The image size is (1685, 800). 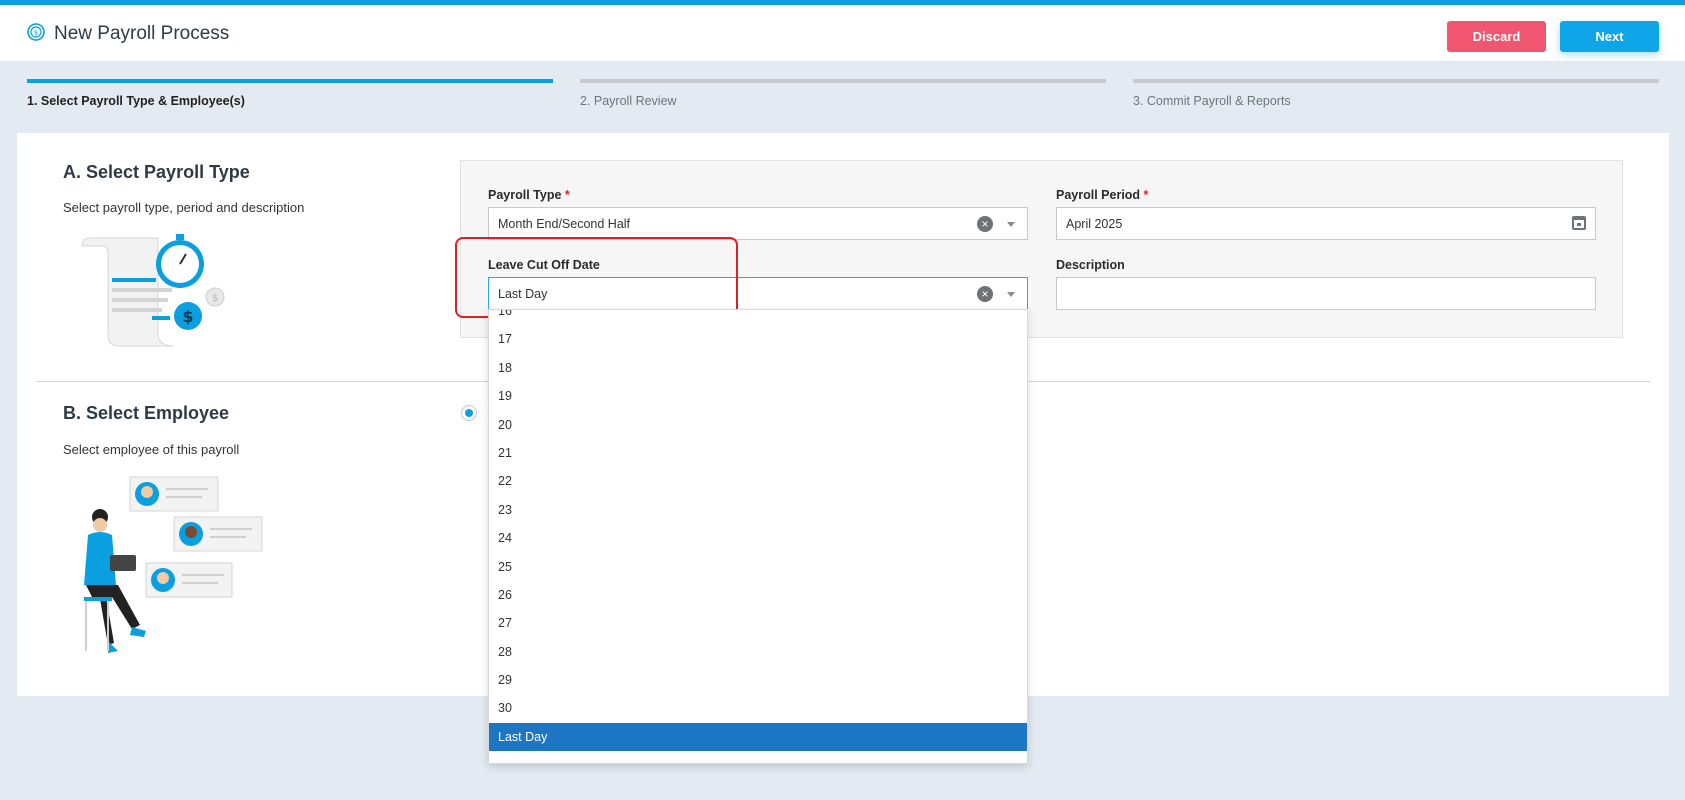 I want to click on payroll-type-value: Month End/Second Half, so click(x=564, y=224).